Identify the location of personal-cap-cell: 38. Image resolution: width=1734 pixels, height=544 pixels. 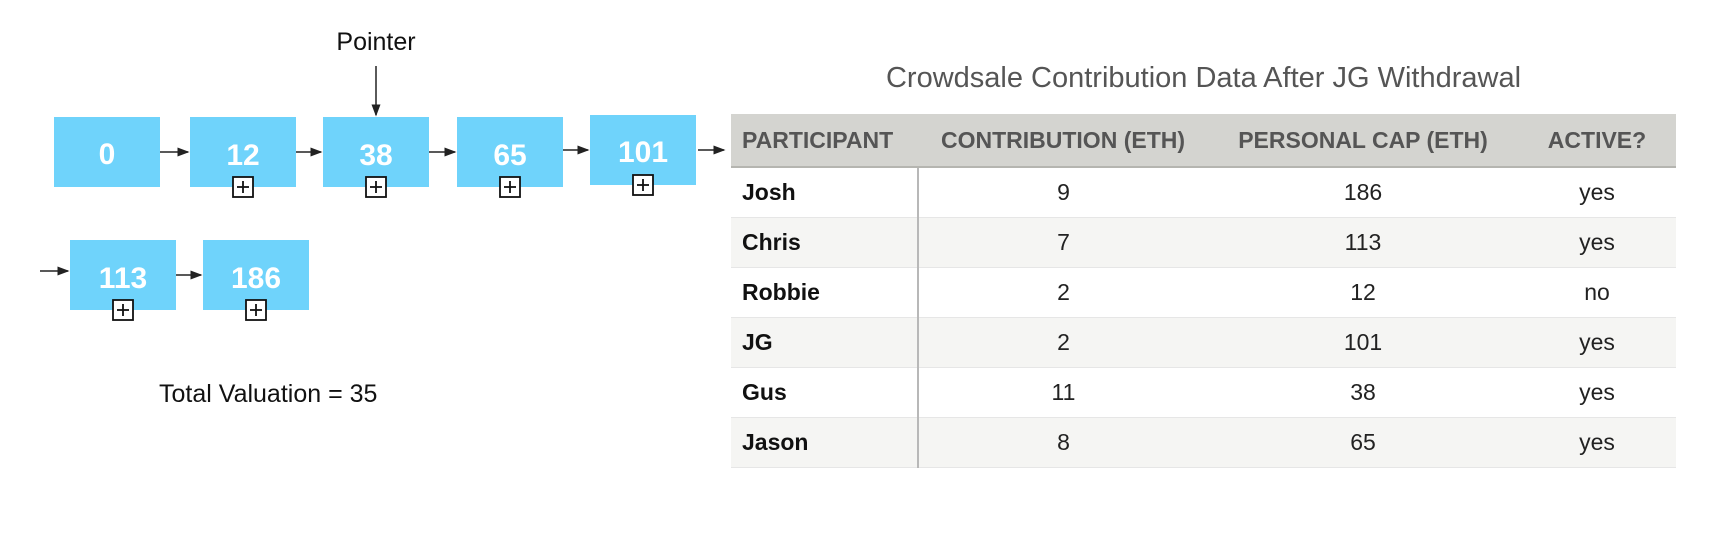
(1363, 392).